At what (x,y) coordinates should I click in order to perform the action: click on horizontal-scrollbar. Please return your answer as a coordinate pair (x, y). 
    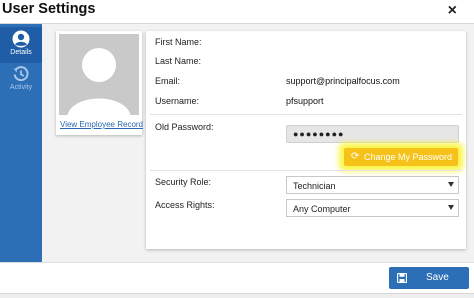
    Looking at the image, I should click on (237, 295).